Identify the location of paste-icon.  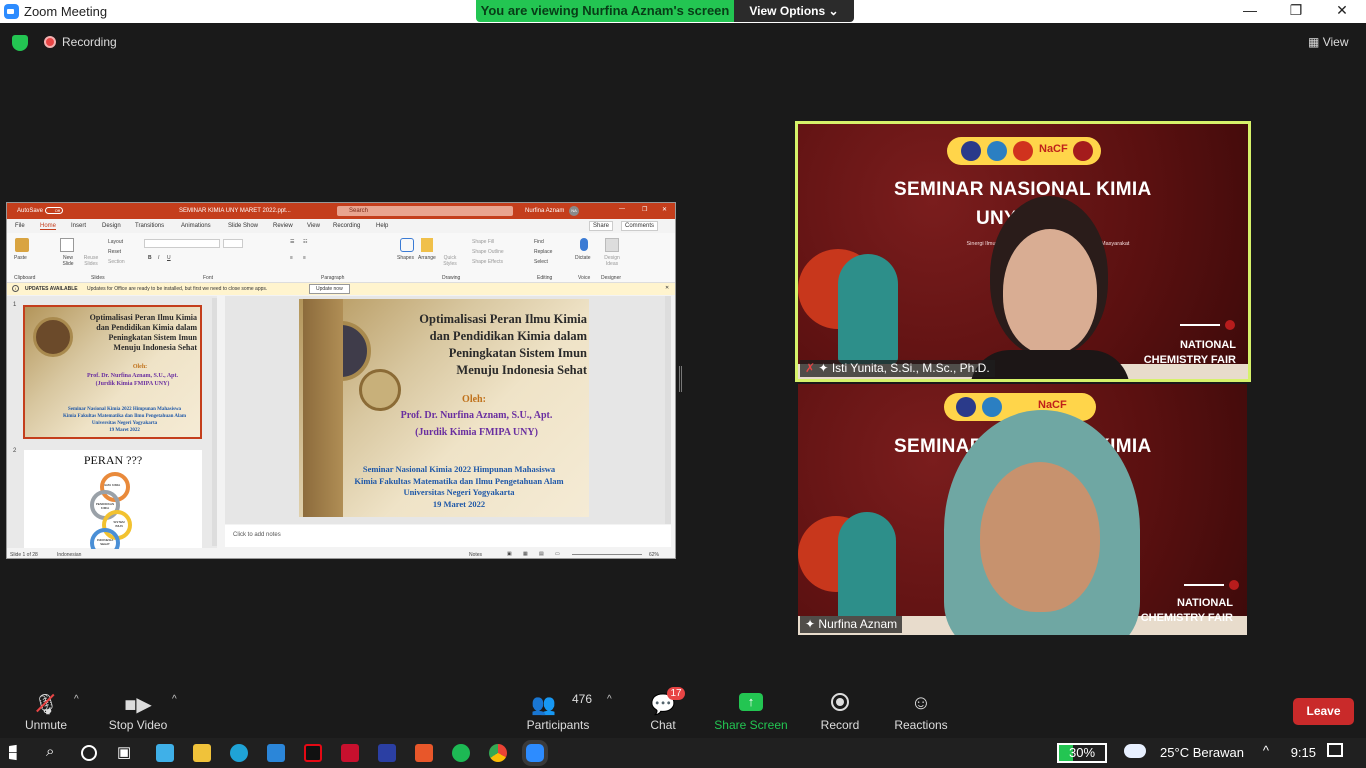
(22, 245).